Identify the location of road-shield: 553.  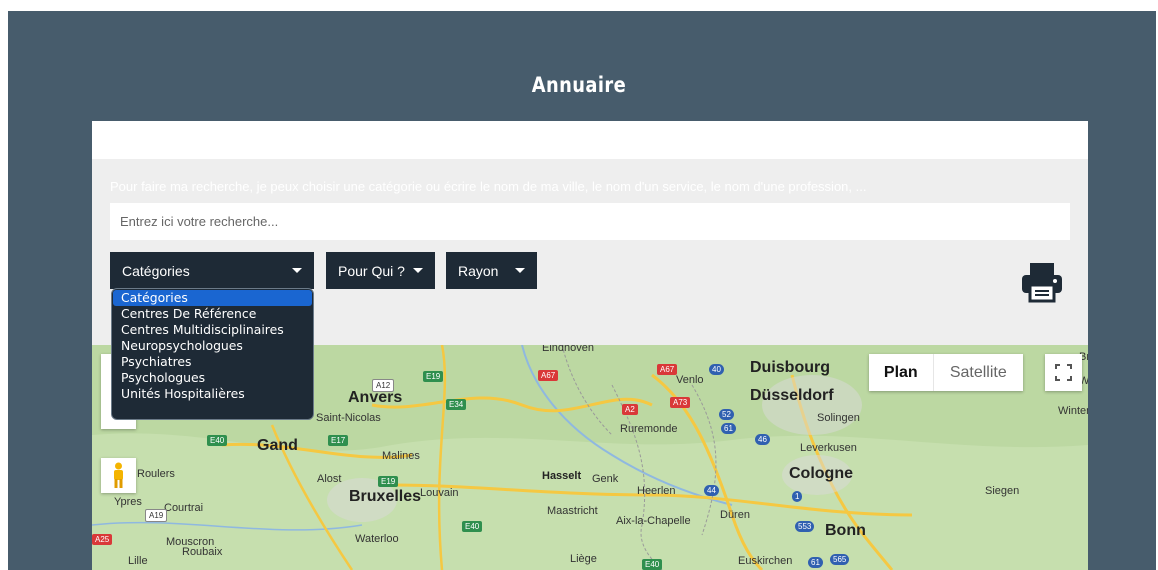
(805, 526).